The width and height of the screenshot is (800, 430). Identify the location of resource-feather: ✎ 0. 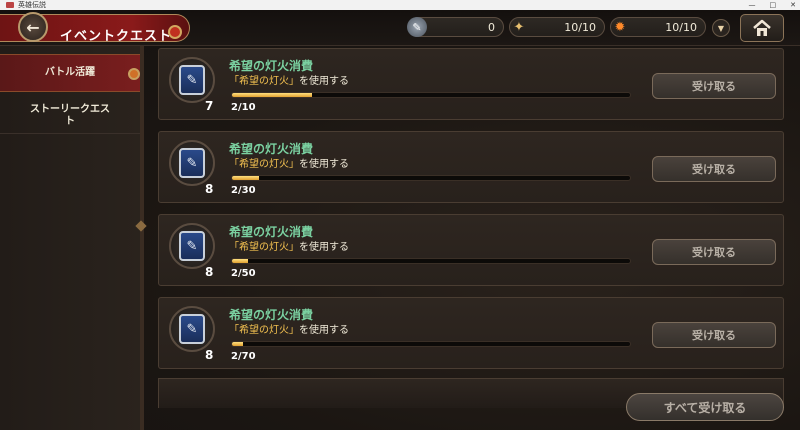
(455, 27).